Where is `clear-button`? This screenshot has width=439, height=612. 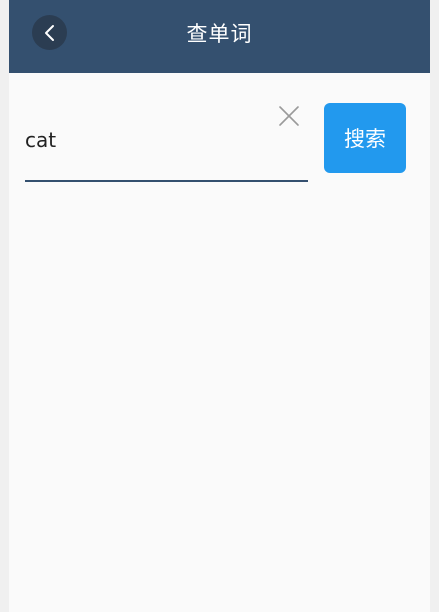 clear-button is located at coordinates (289, 116).